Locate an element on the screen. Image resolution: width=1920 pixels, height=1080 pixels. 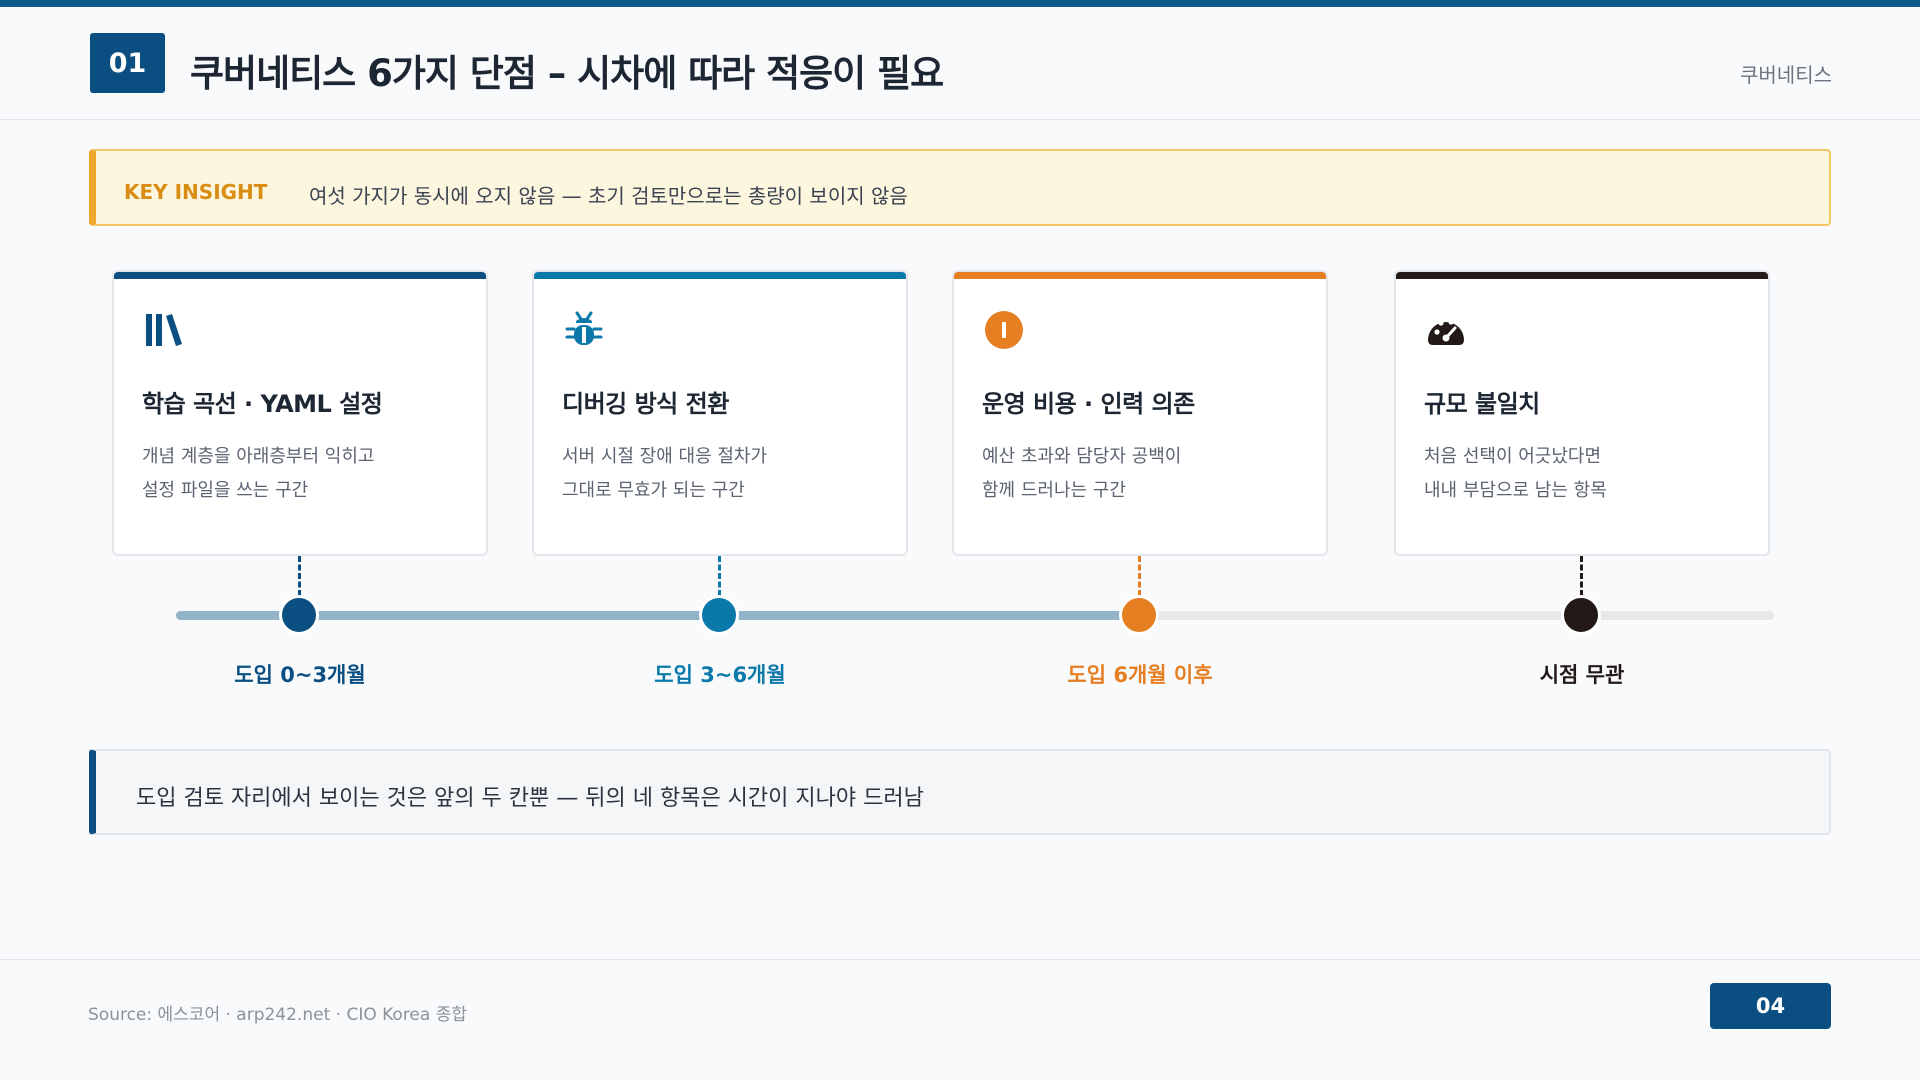
card-desc-line: 서버 시절 장애 대응 절차가 is located at coordinates (665, 456).